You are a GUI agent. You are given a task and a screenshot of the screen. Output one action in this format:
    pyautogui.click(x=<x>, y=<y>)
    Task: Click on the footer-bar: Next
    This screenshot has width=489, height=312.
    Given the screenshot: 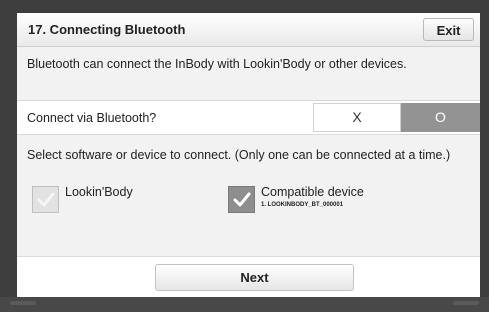 What is the action you would take?
    pyautogui.click(x=248, y=276)
    